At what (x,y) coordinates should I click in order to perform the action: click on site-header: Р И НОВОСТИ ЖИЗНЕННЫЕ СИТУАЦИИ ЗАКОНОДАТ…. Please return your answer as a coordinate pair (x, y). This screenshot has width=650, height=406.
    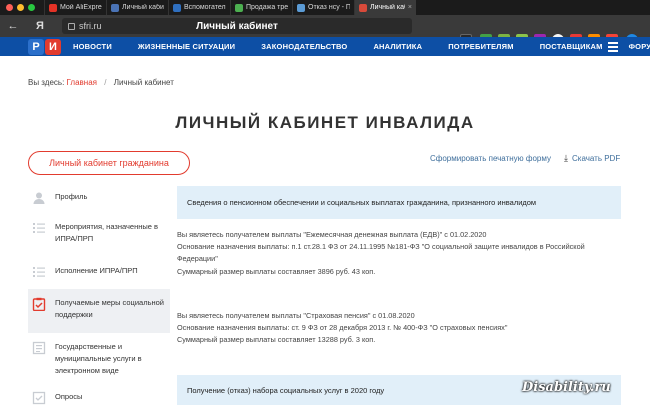
    Looking at the image, I should click on (325, 46).